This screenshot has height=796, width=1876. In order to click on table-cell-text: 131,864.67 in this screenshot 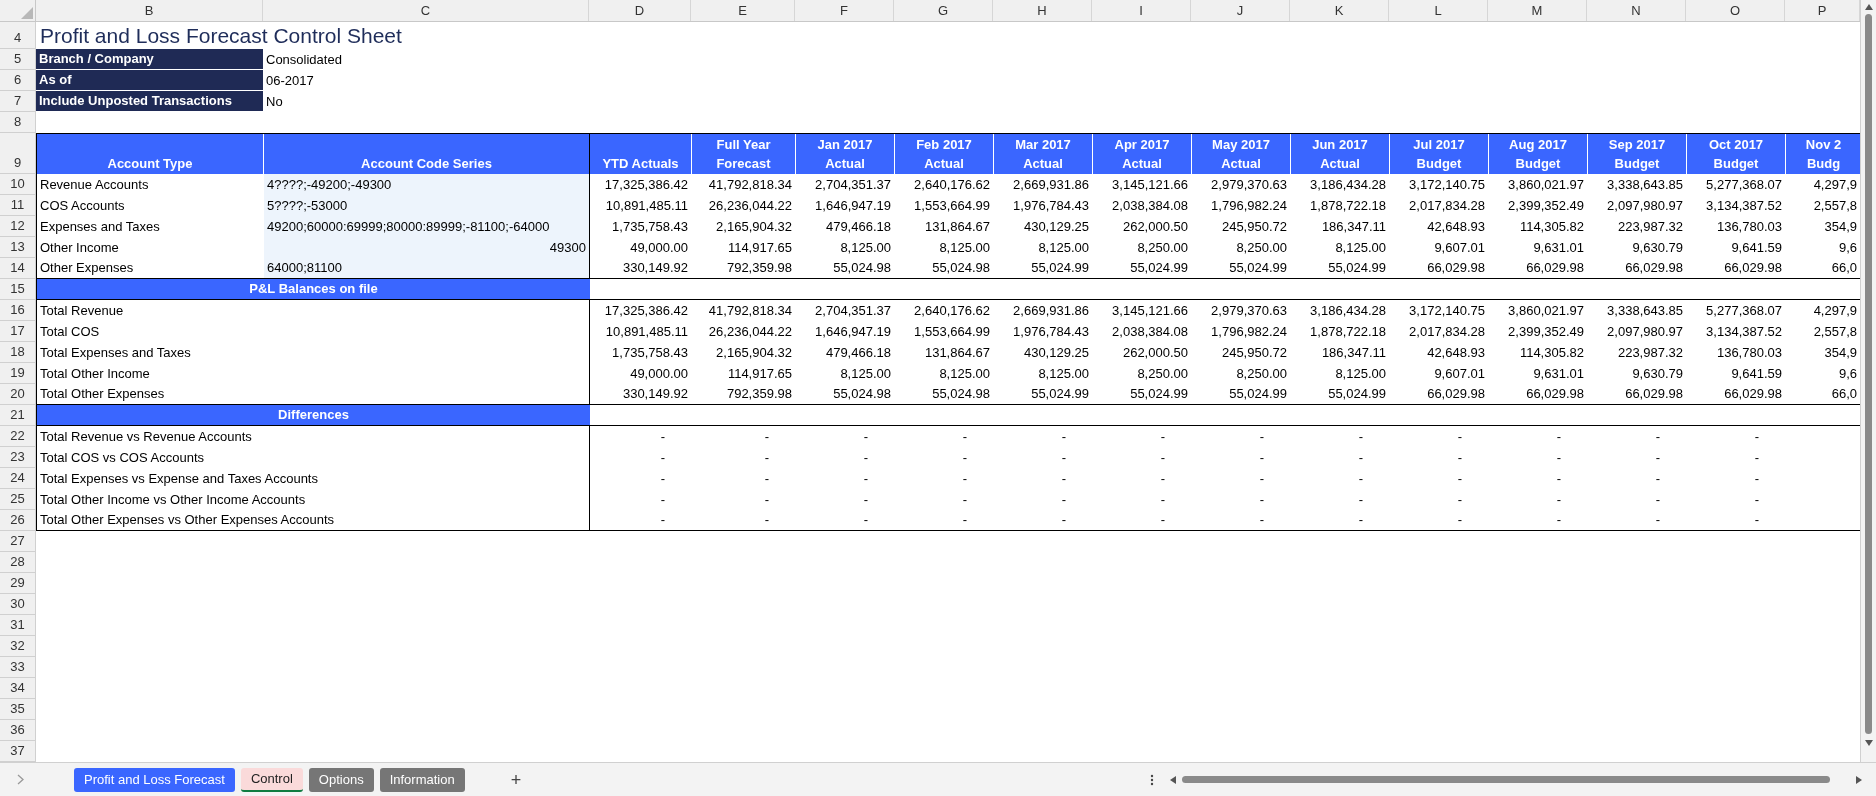, I will do `click(957, 352)`.